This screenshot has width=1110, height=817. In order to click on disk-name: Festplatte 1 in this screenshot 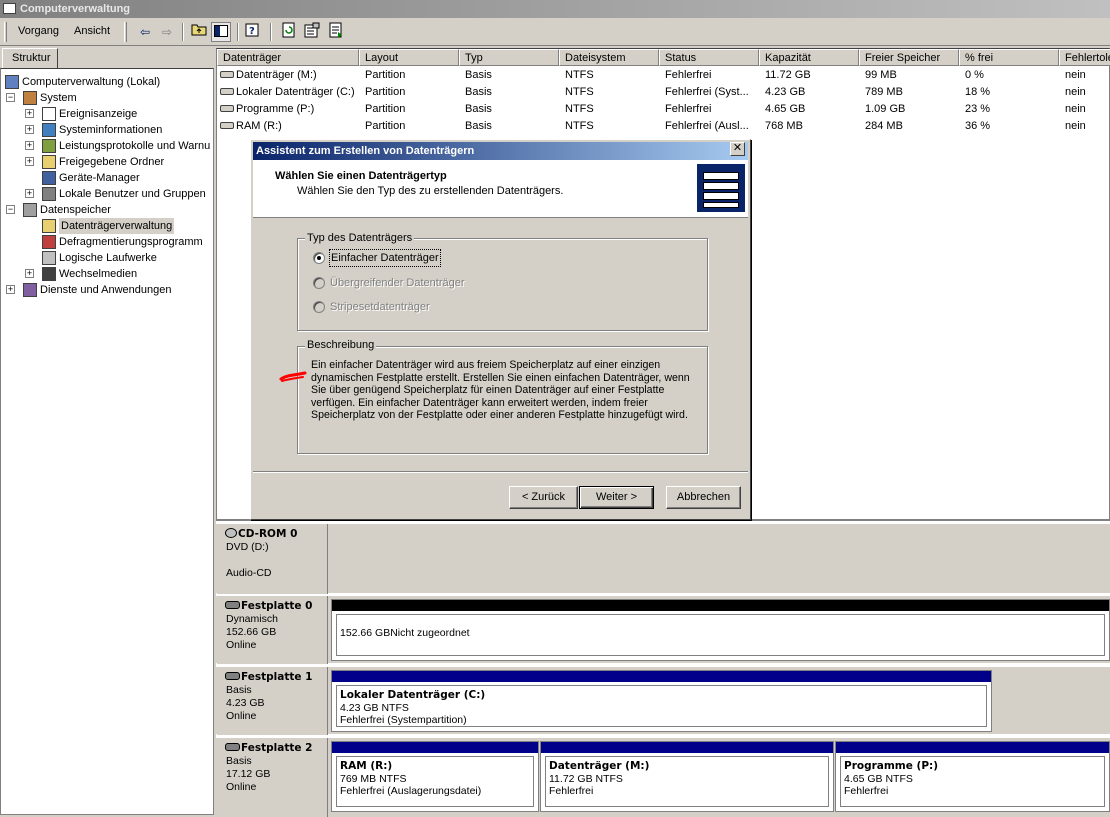, I will do `click(277, 677)`.